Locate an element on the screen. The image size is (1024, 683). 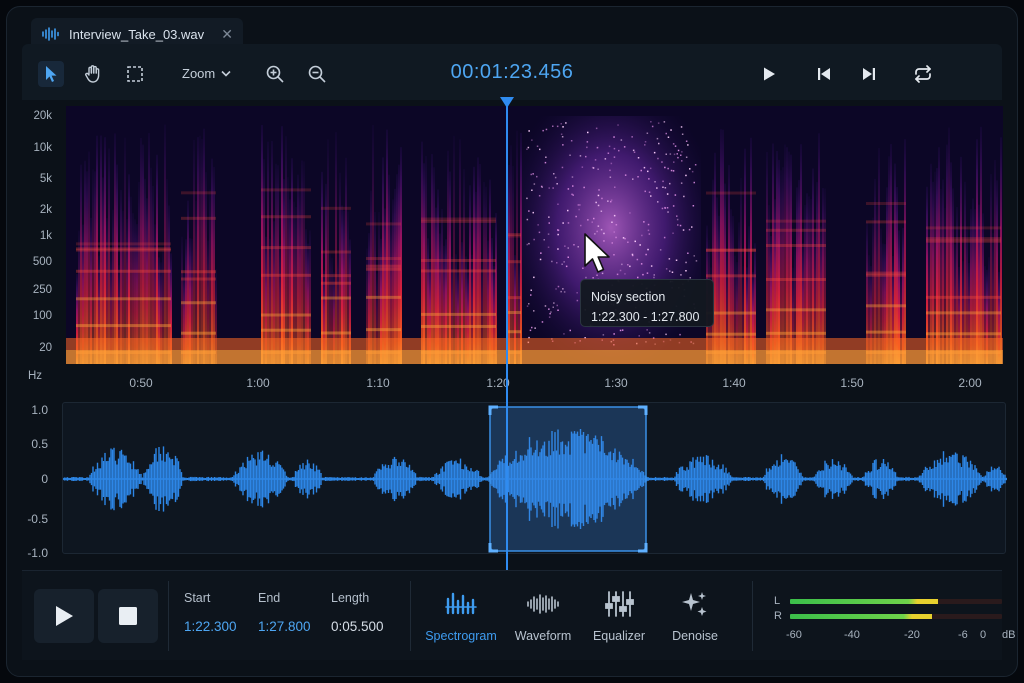
freq-tick: 20 is located at coordinates (45, 348).